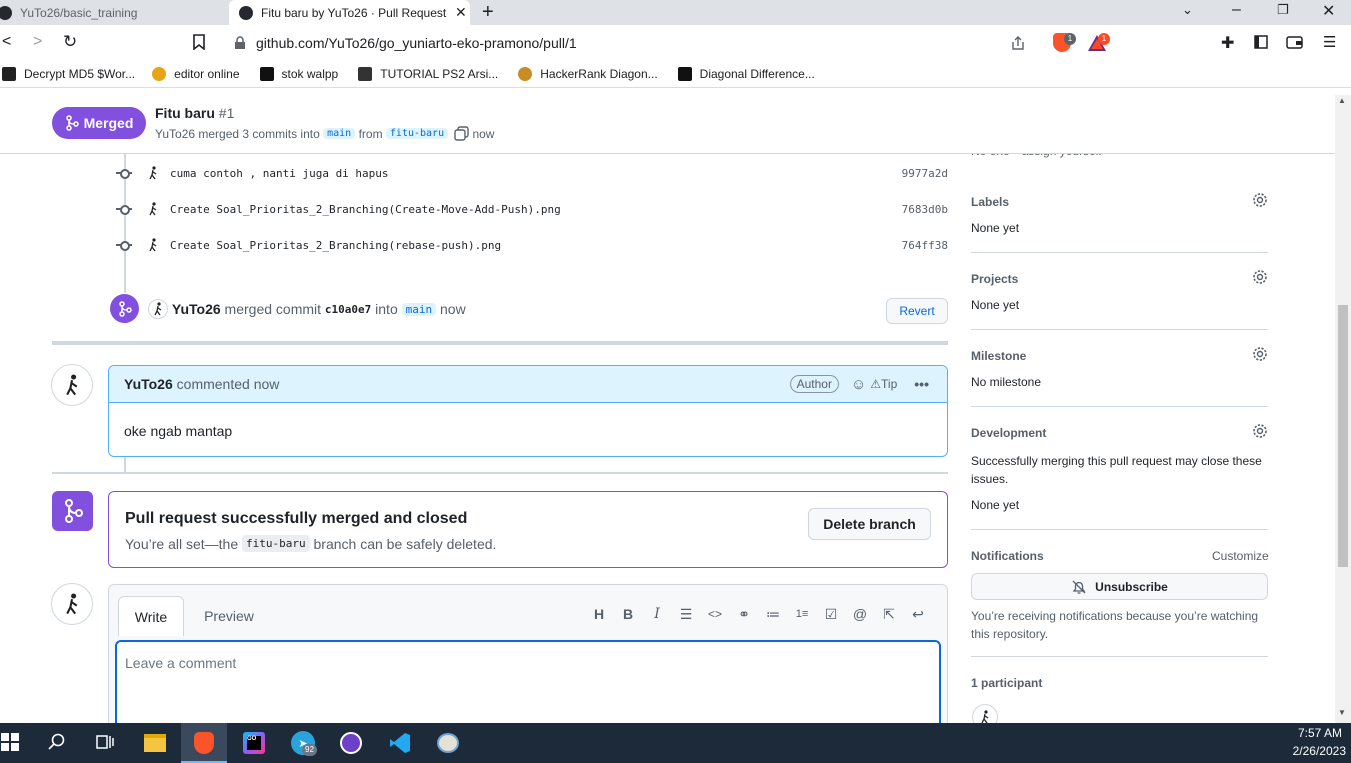  What do you see at coordinates (279, 173) in the screenshot?
I see `commit-message: cuma contoh , nanti juga di hapus` at bounding box center [279, 173].